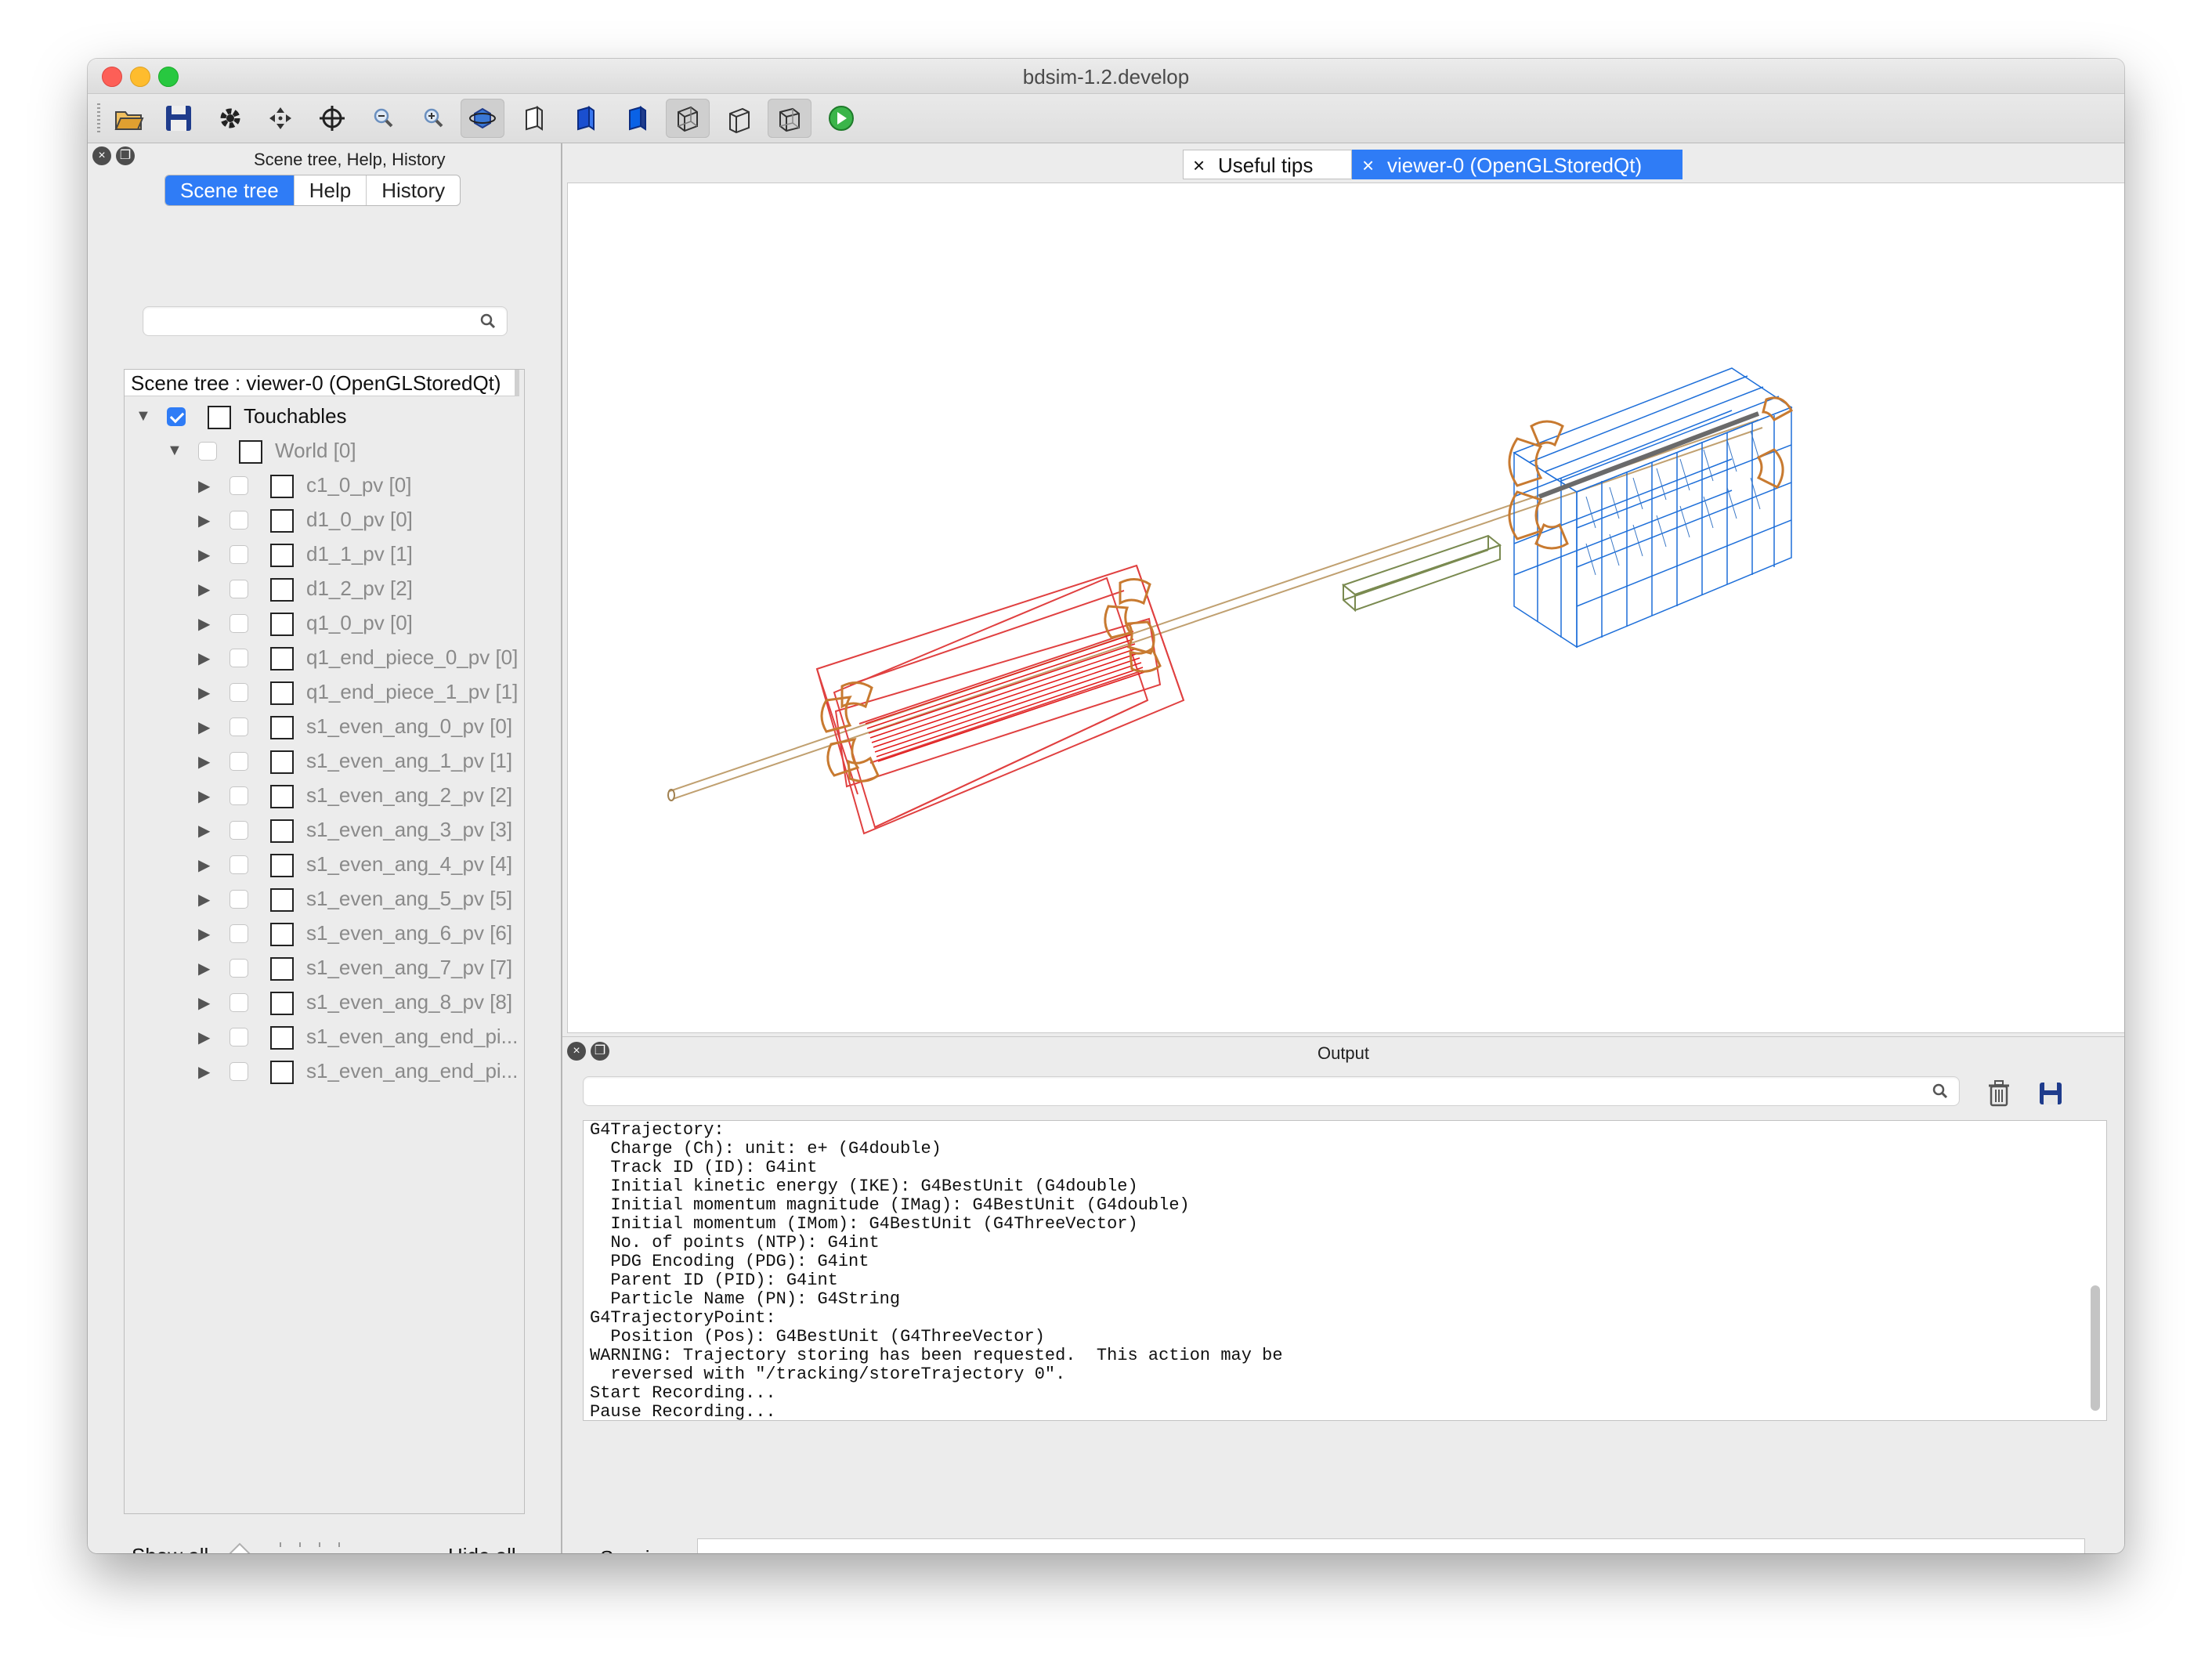 The width and height of the screenshot is (2212, 1670). I want to click on tree-row: ▶ q1_end_piece_1_pv [1], so click(325, 692).